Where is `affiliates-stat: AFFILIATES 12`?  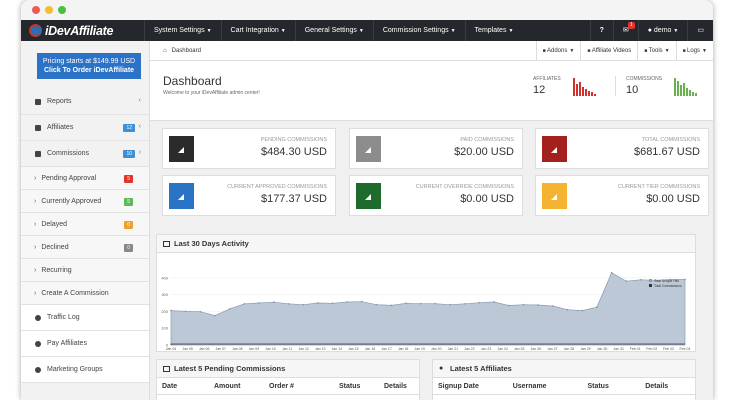
affiliates-stat: AFFILIATES 12 is located at coordinates (566, 86).